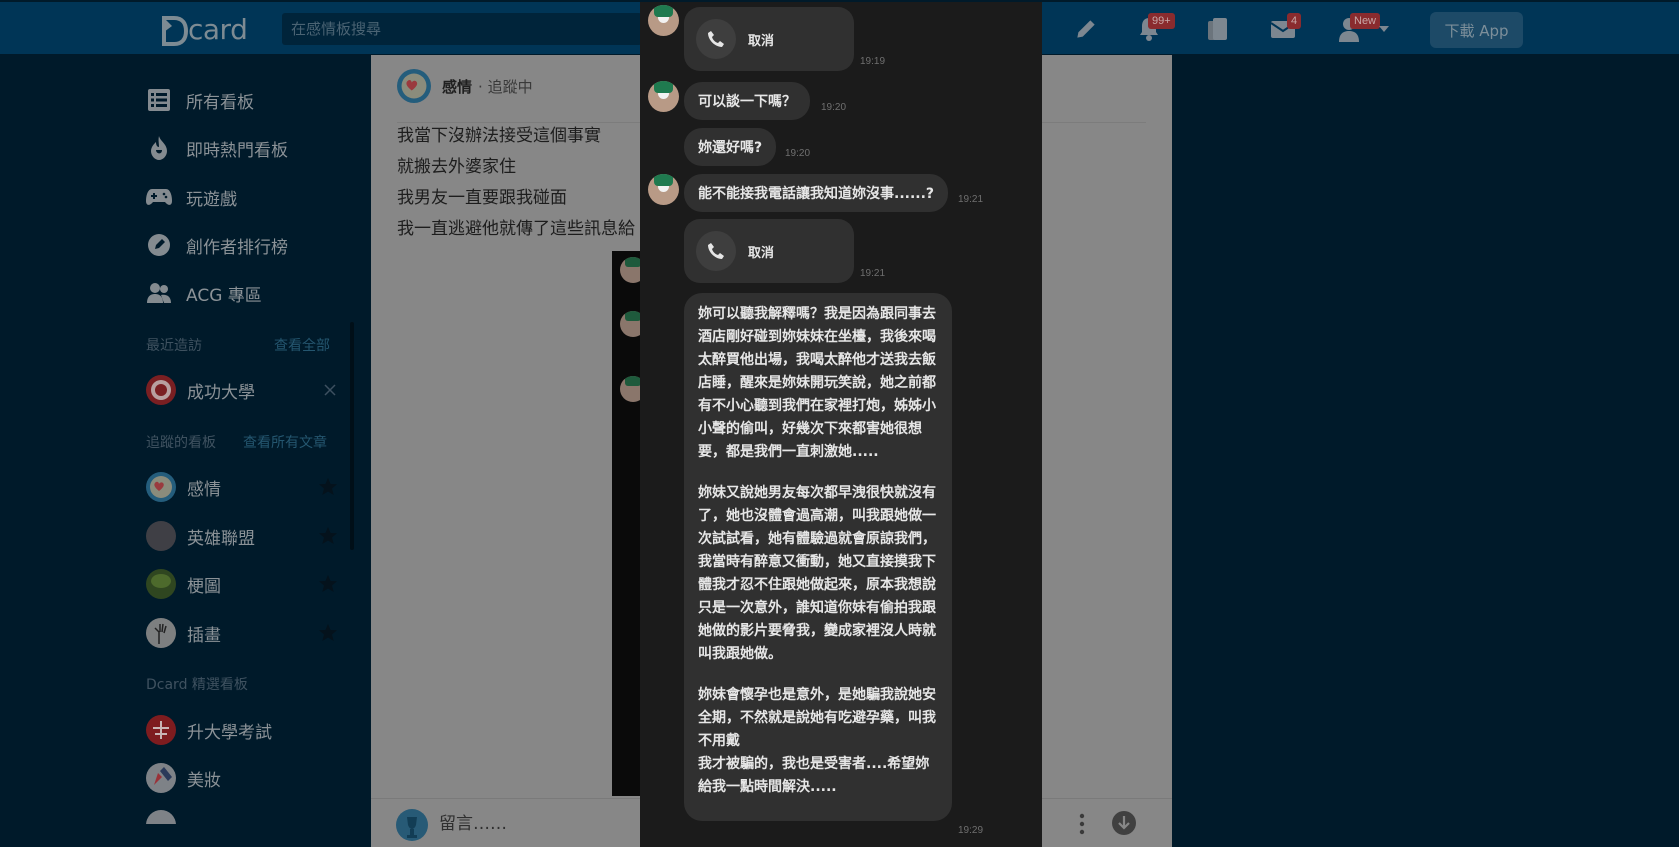  What do you see at coordinates (761, 41) in the screenshot?
I see `call-label: 取消` at bounding box center [761, 41].